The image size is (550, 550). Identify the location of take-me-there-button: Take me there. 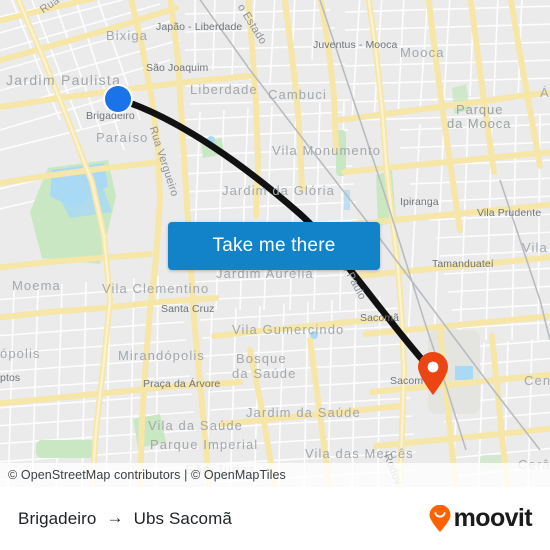
(274, 246).